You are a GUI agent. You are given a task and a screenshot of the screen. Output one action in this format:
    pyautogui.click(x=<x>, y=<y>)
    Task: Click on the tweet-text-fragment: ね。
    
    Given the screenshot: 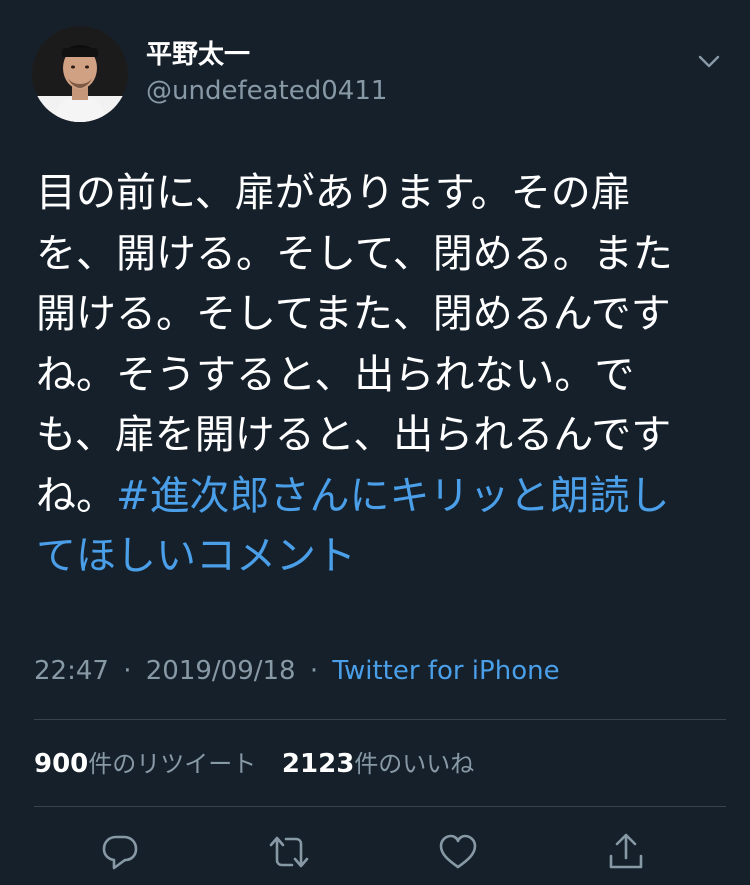 What is the action you would take?
    pyautogui.click(x=76, y=495)
    